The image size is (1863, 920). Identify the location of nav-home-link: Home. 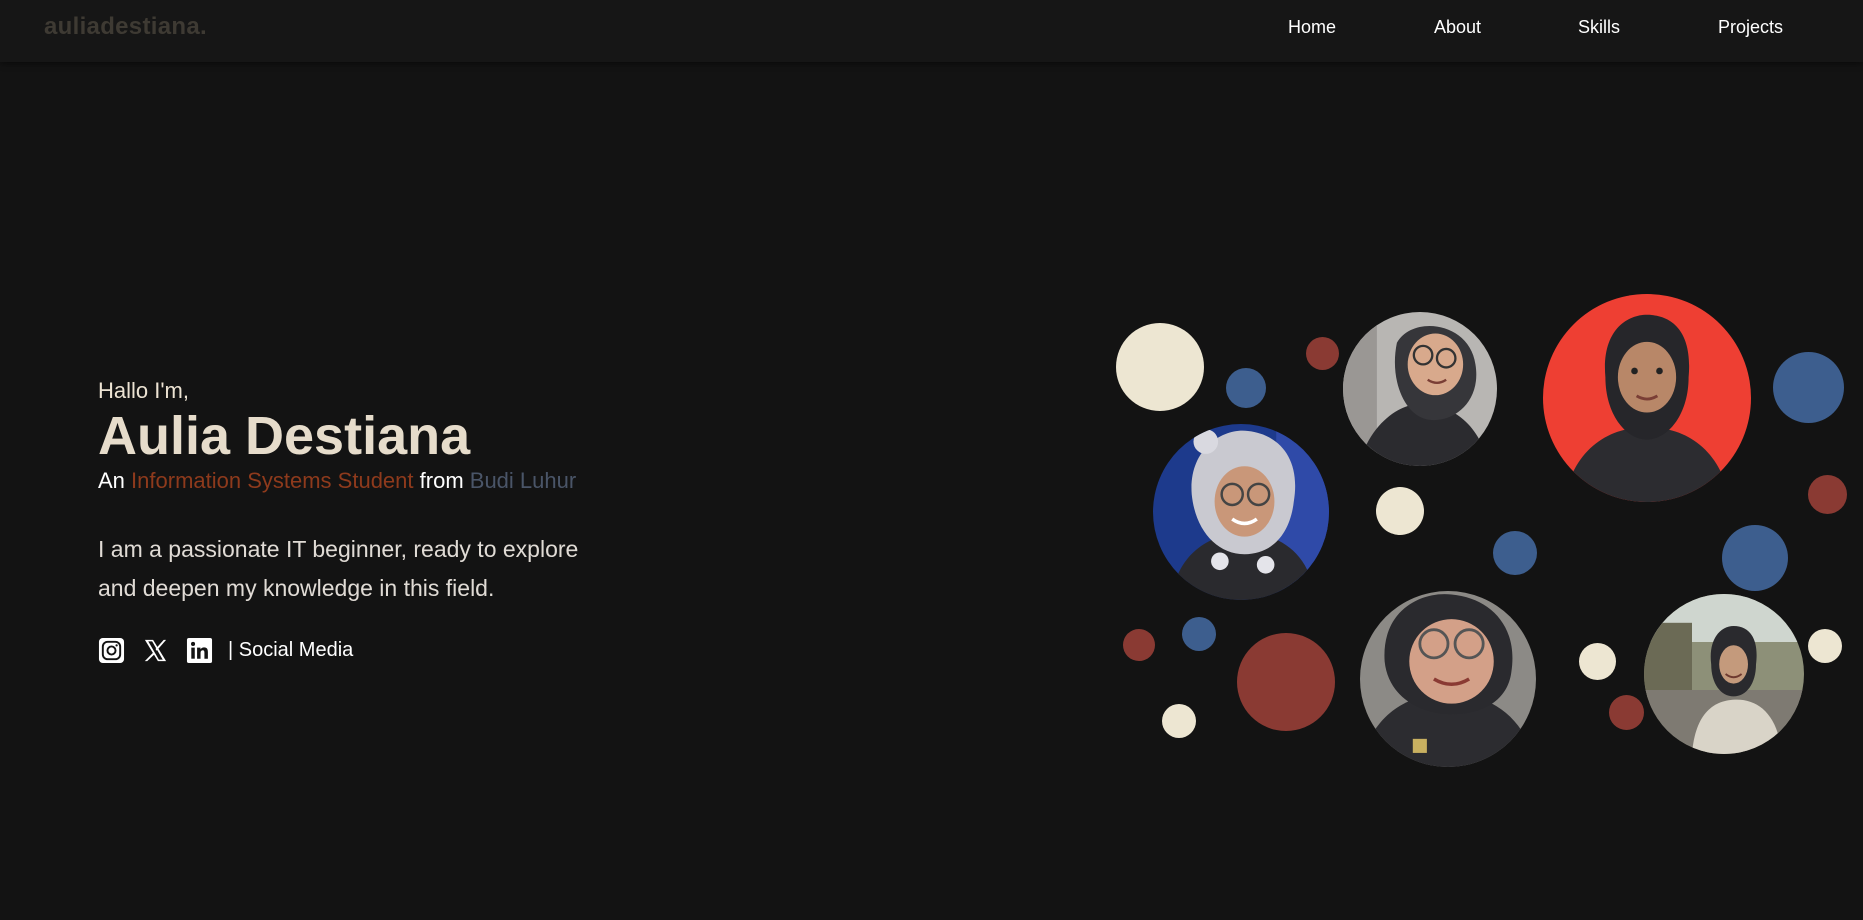
(1312, 27).